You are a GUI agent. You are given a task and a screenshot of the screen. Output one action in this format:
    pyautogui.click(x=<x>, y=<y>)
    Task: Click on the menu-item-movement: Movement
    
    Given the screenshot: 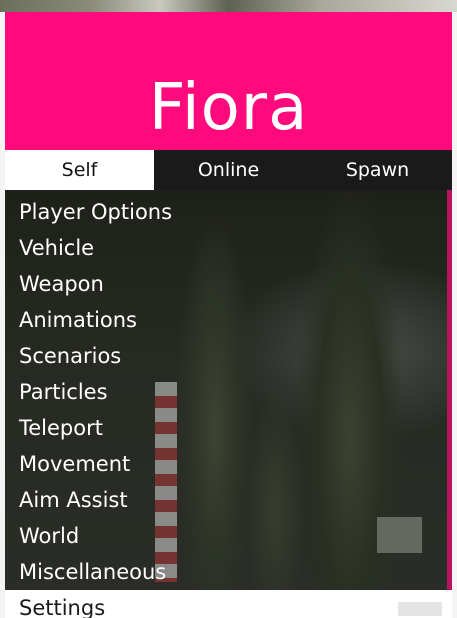 What is the action you would take?
    pyautogui.click(x=228, y=464)
    